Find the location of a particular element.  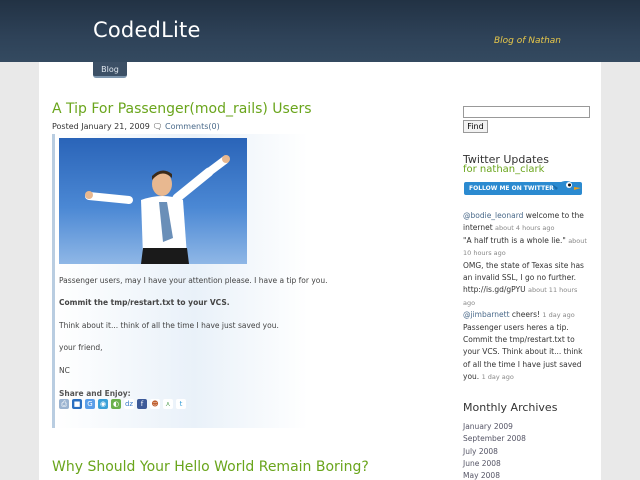

share-icons: ⎙ ■ G ◉ ◐ dz f ☻ ⋏ t is located at coordinates (122, 404).